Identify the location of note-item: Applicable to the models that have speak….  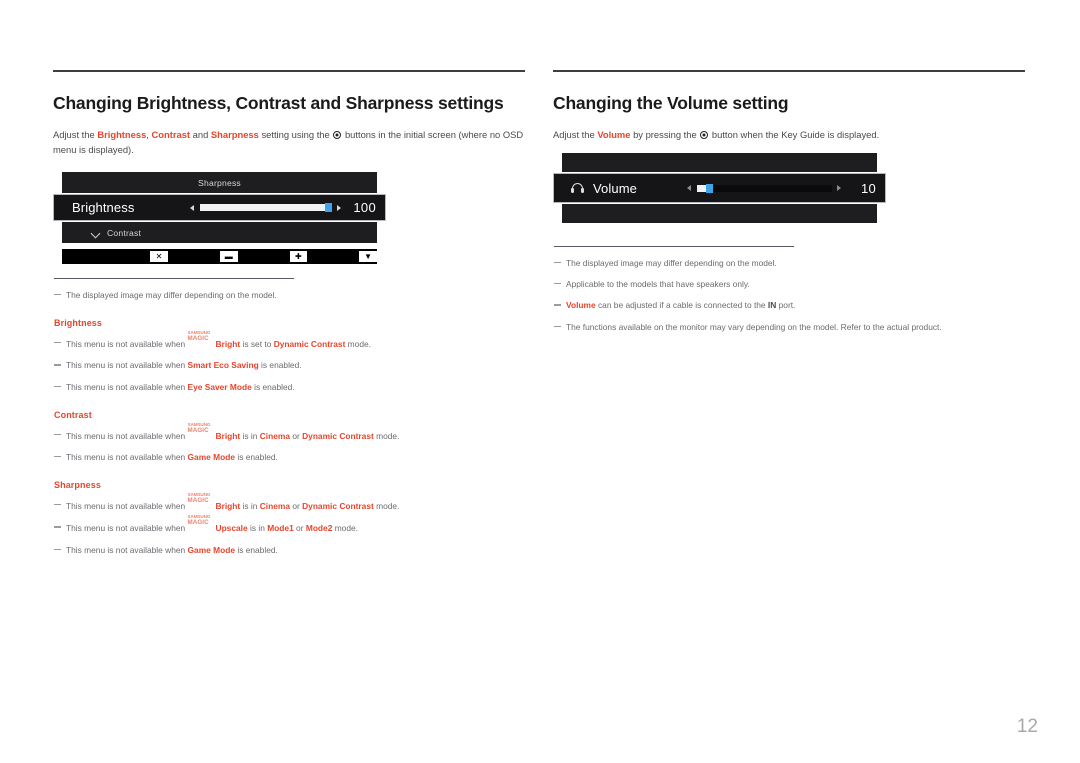
(794, 284).